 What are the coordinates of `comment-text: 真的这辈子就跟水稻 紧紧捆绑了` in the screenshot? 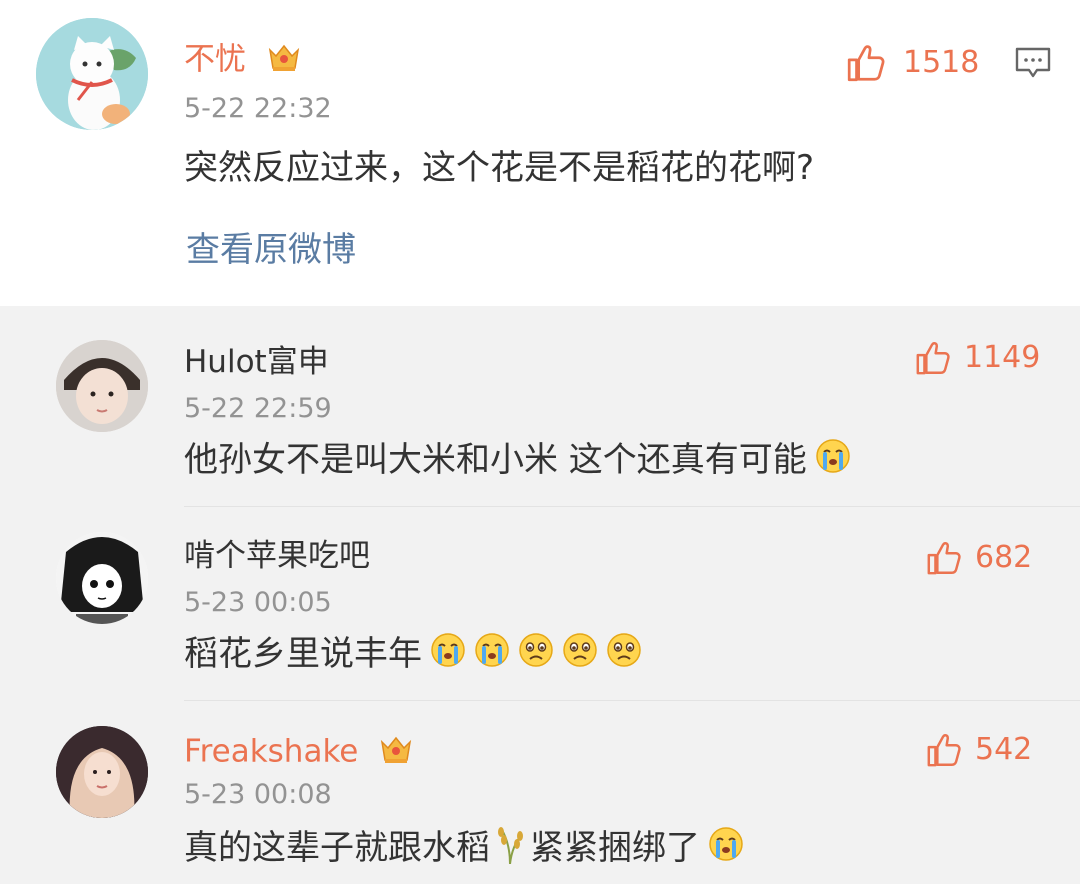 It's located at (464, 849).